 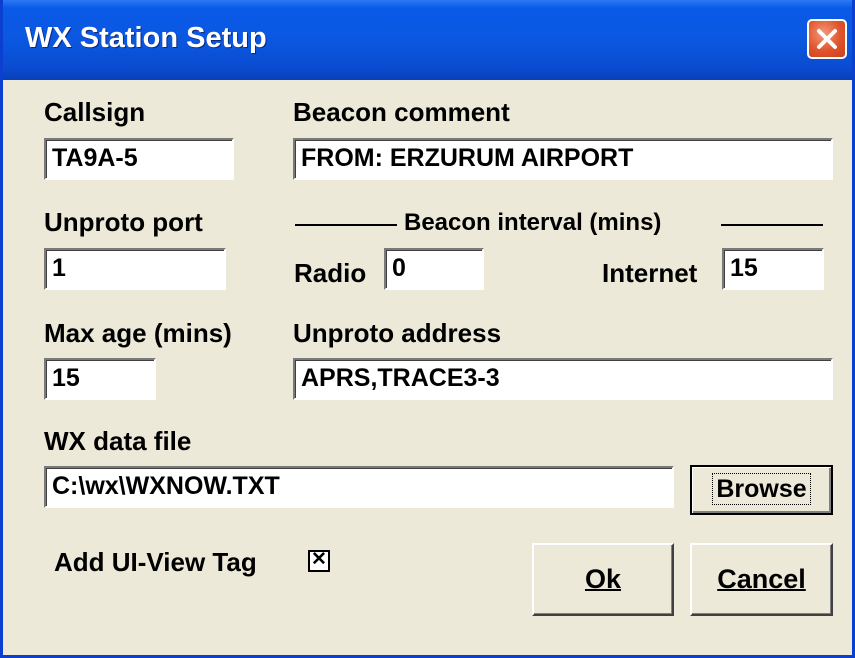 What do you see at coordinates (123, 222) in the screenshot?
I see `unproto-port-label: Unproto port` at bounding box center [123, 222].